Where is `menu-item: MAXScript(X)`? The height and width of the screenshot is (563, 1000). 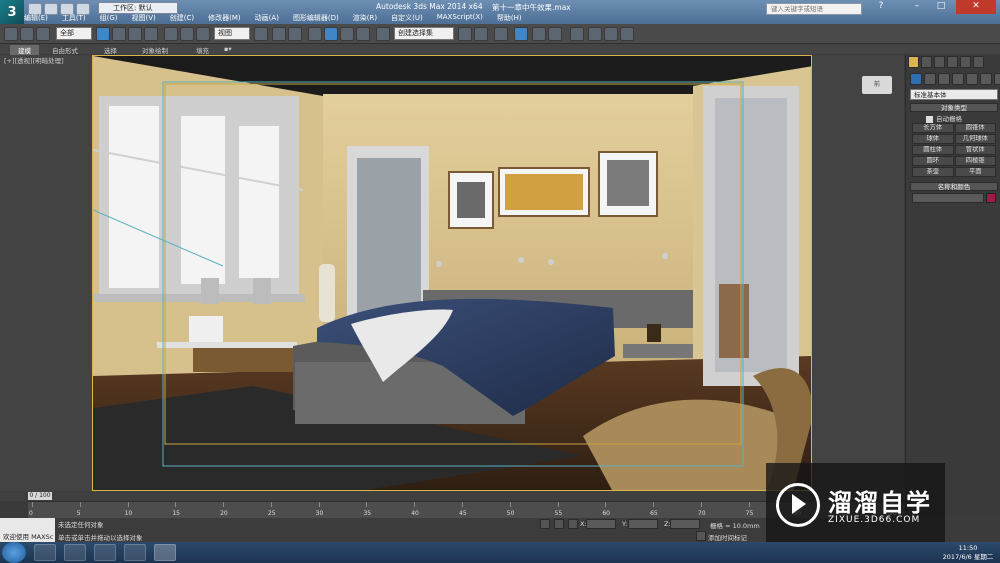
menu-item: MAXScript(X) is located at coordinates (460, 18).